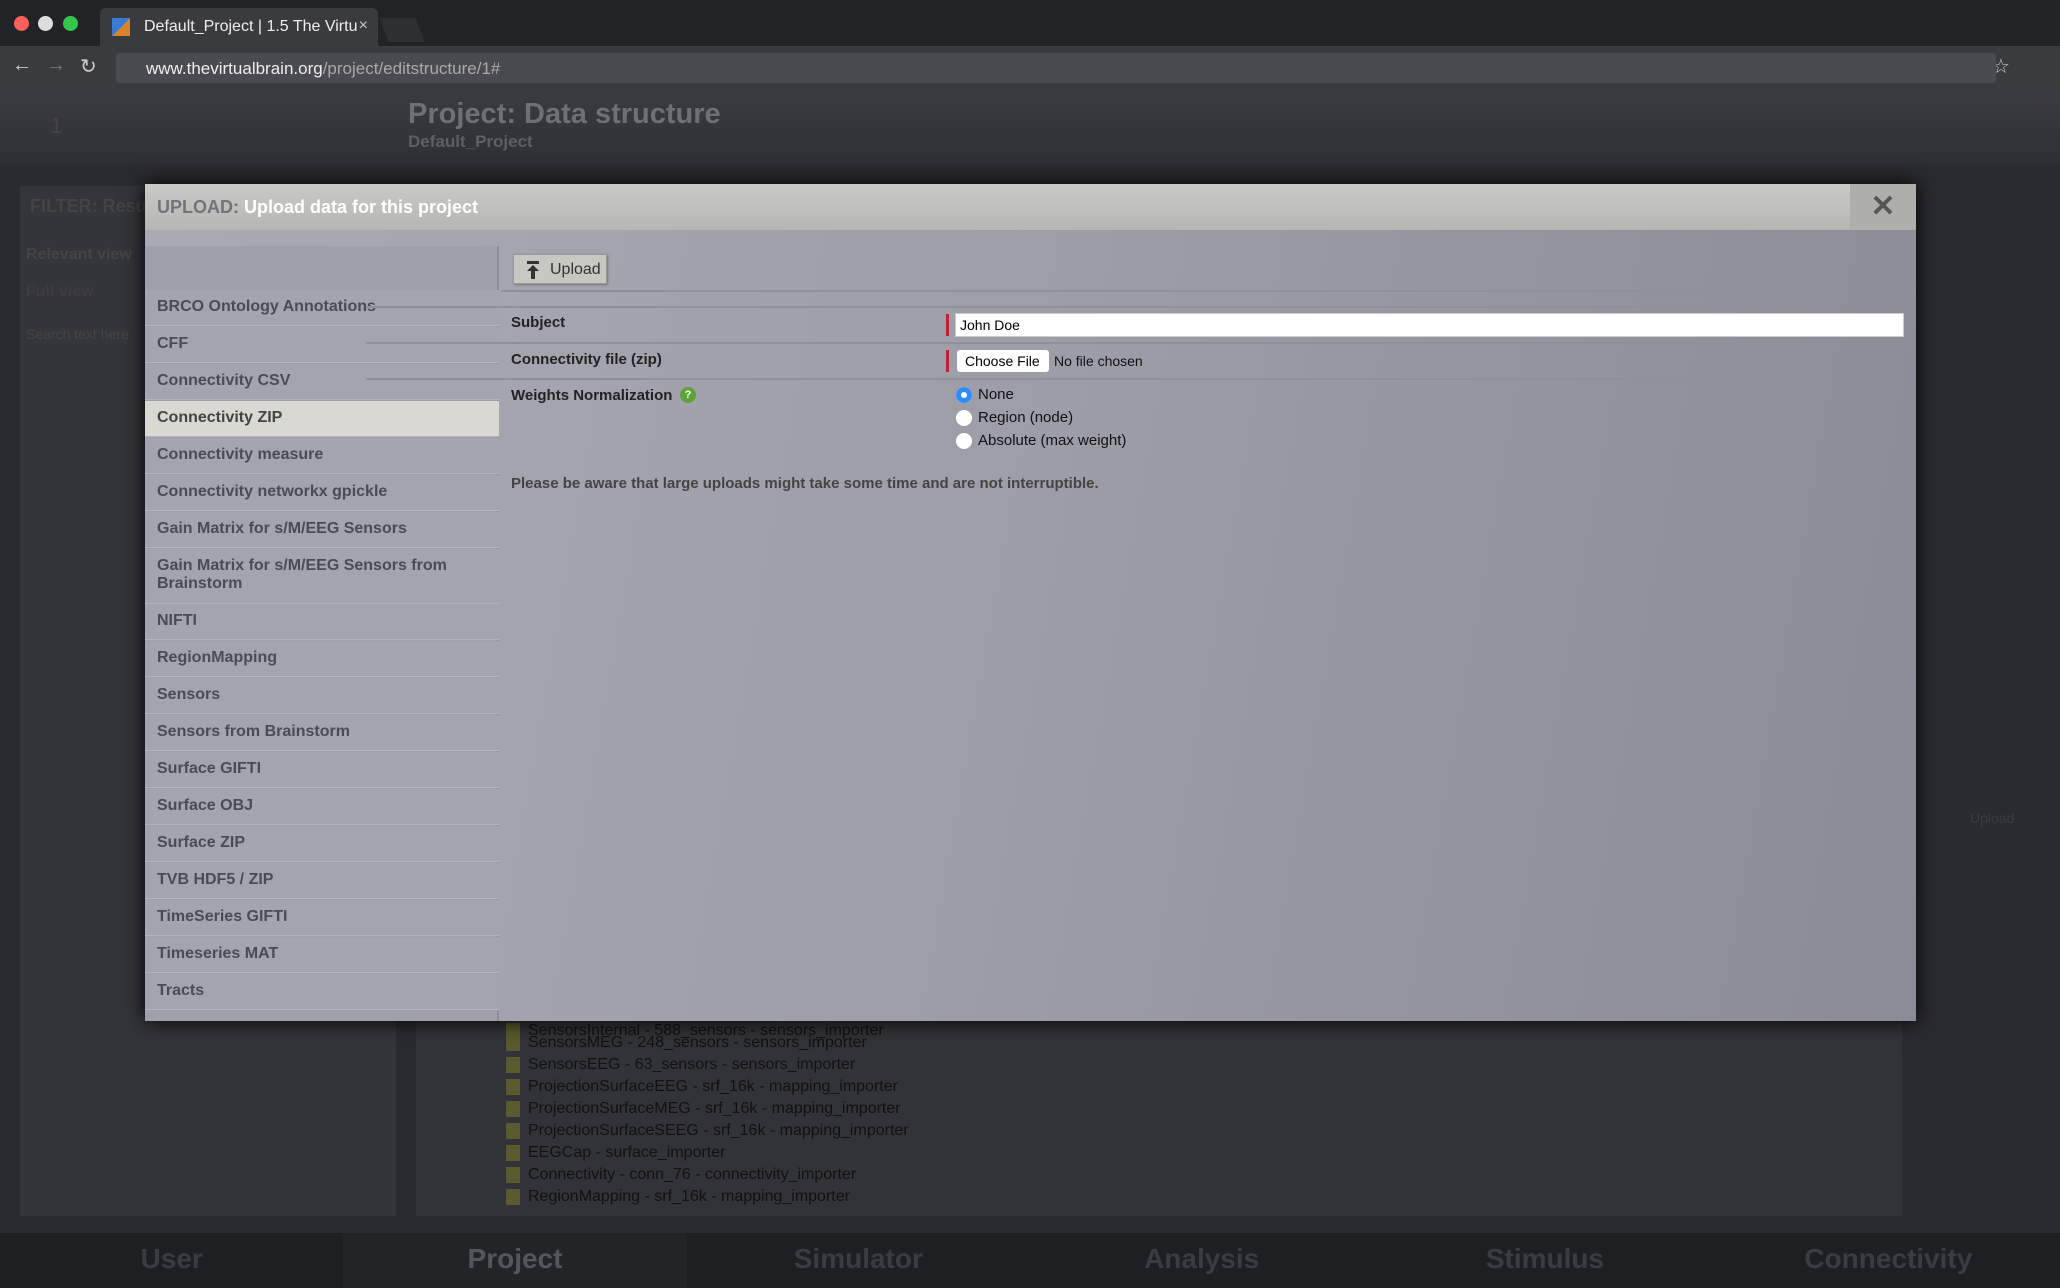 The height and width of the screenshot is (1288, 2060). Describe the element at coordinates (322, 493) in the screenshot. I see `importer-item: Connectivity networkx gpickle` at that location.